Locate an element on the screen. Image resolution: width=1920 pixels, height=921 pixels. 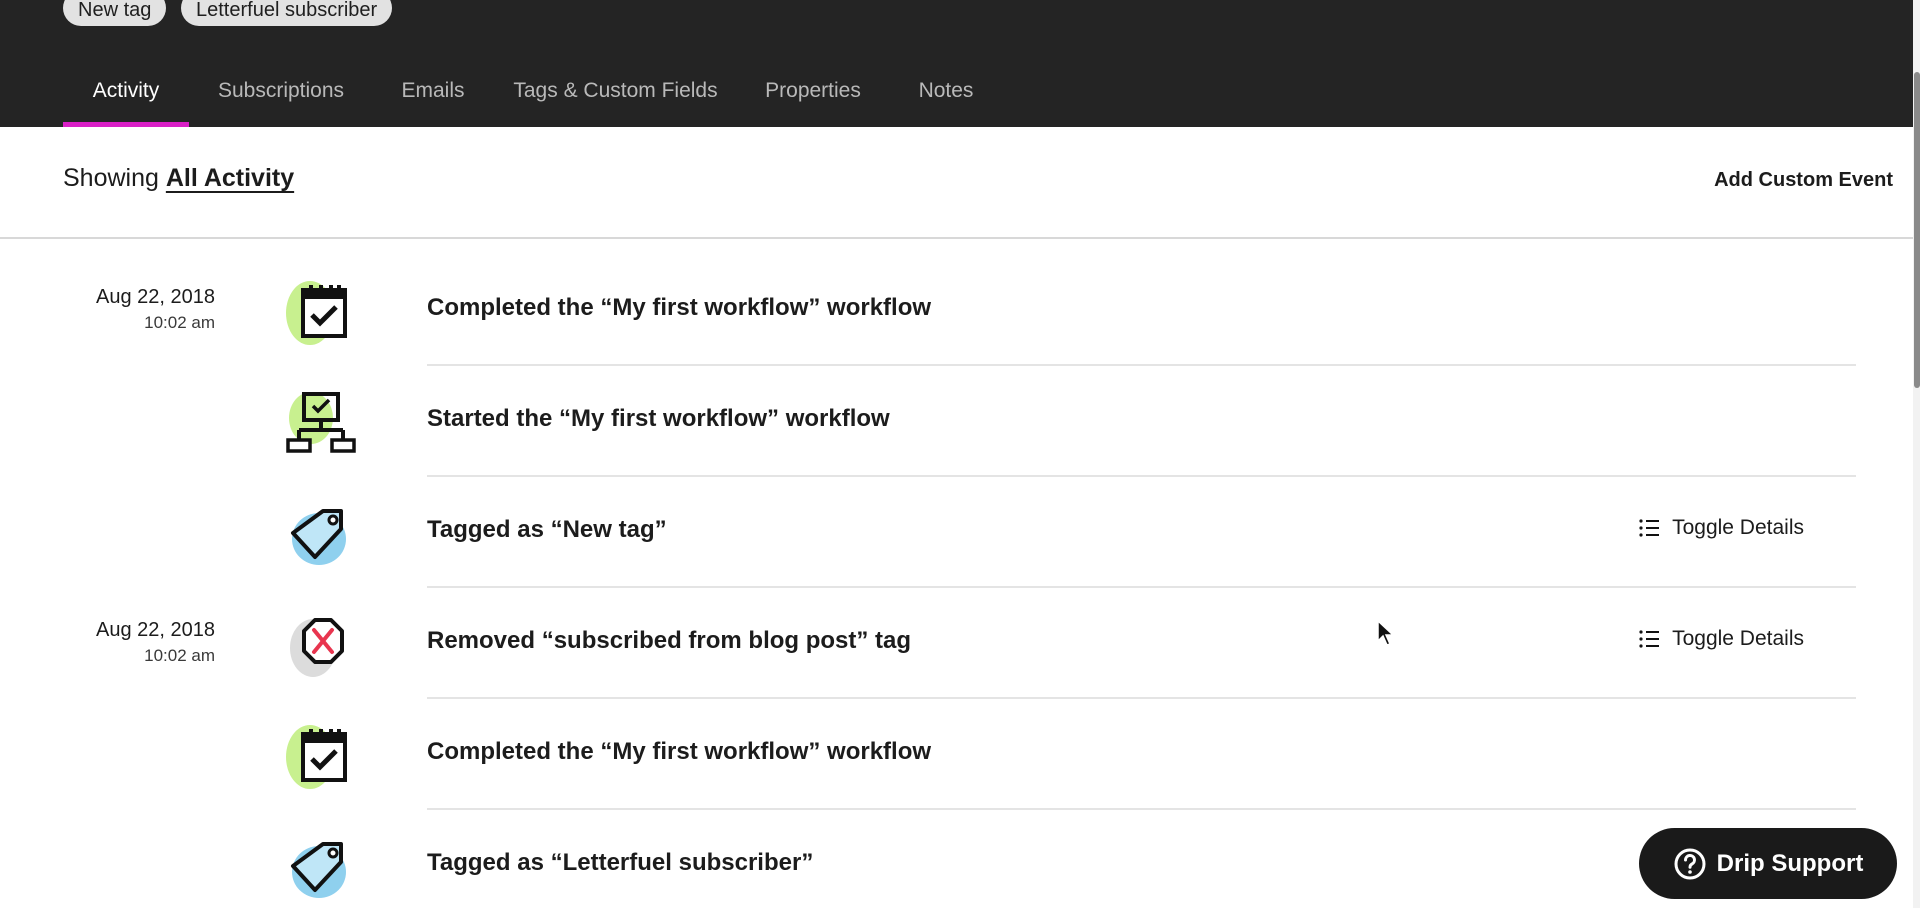
tab-subscriptions: Subscriptions is located at coordinates (281, 91).